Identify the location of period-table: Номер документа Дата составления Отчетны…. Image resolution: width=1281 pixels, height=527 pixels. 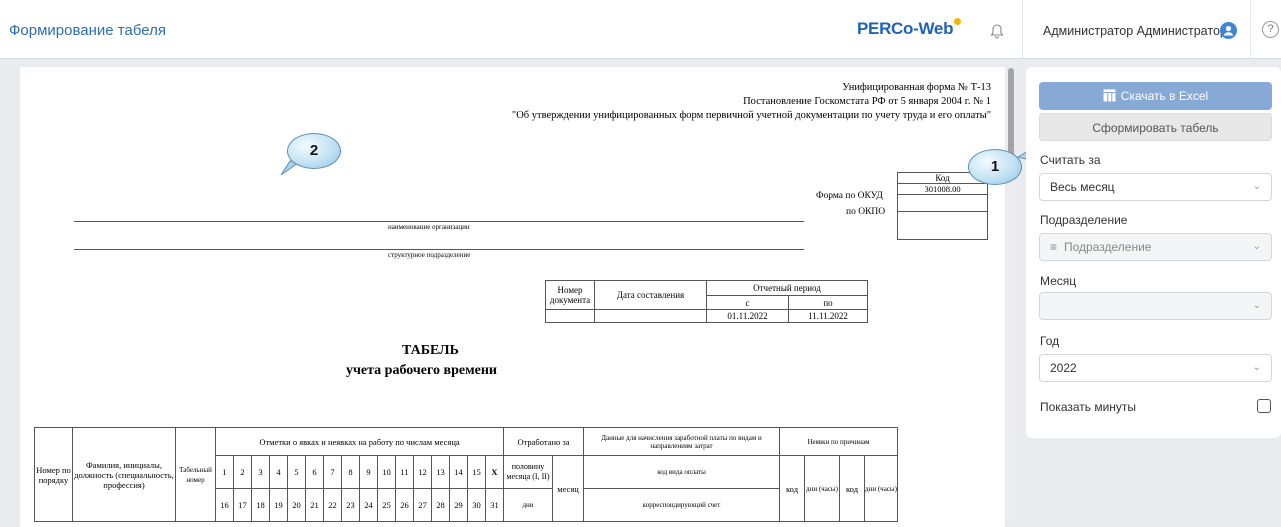
(706, 301).